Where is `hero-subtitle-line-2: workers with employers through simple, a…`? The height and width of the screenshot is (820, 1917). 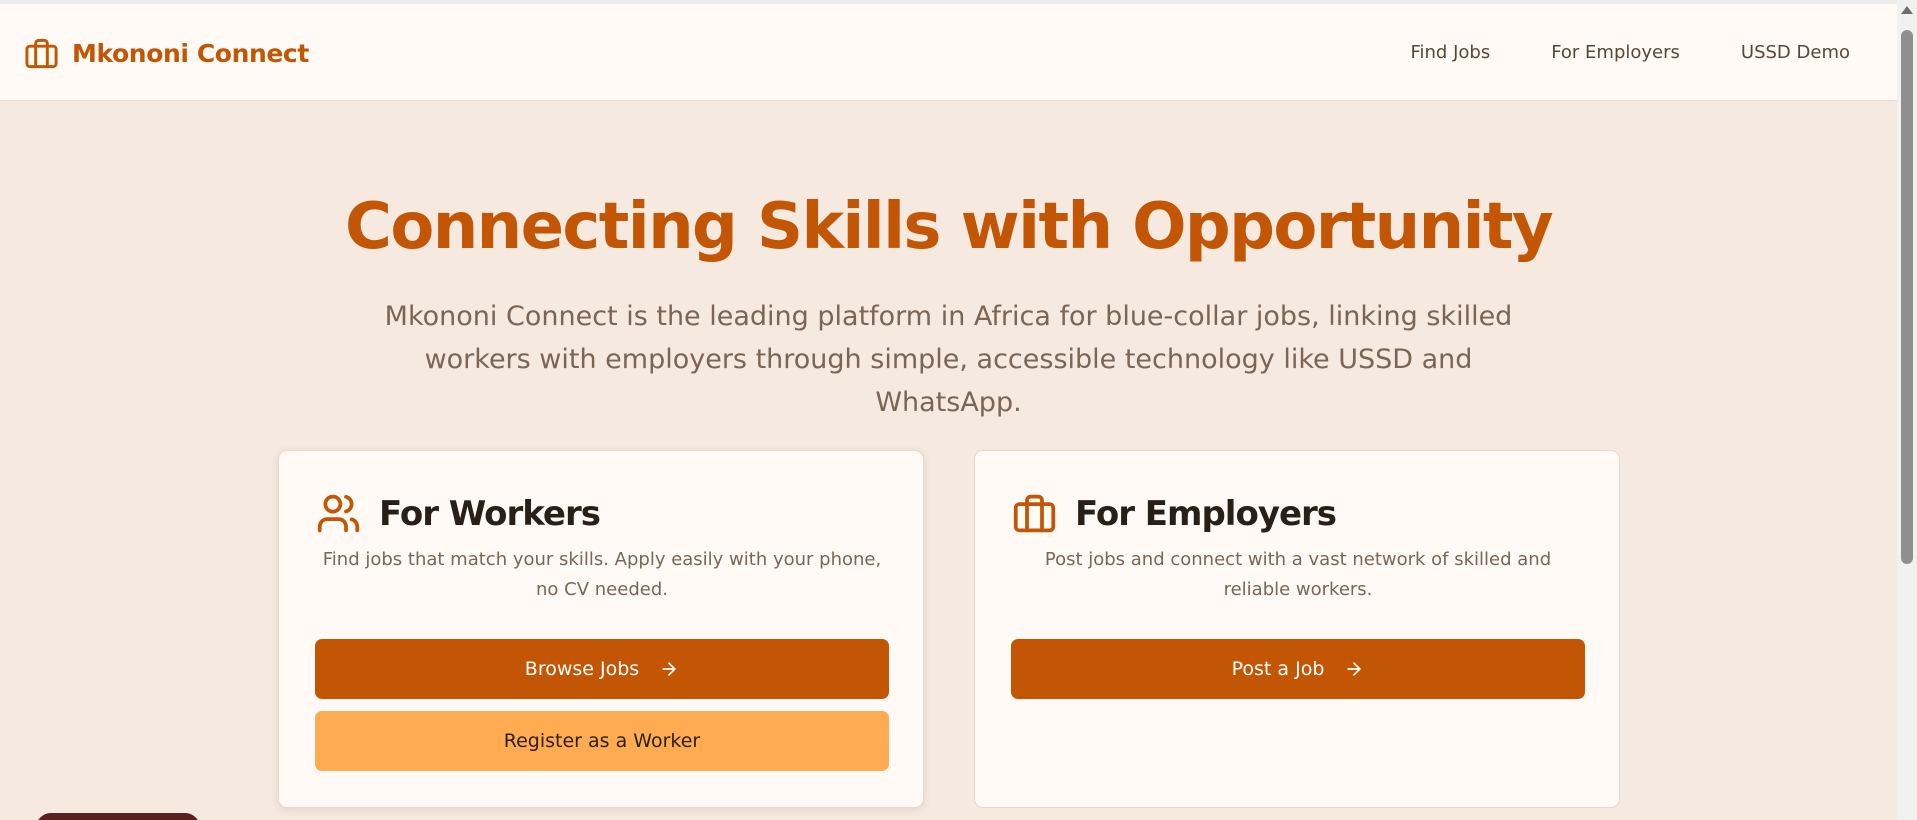 hero-subtitle-line-2: workers with employers through simple, a… is located at coordinates (948, 381).